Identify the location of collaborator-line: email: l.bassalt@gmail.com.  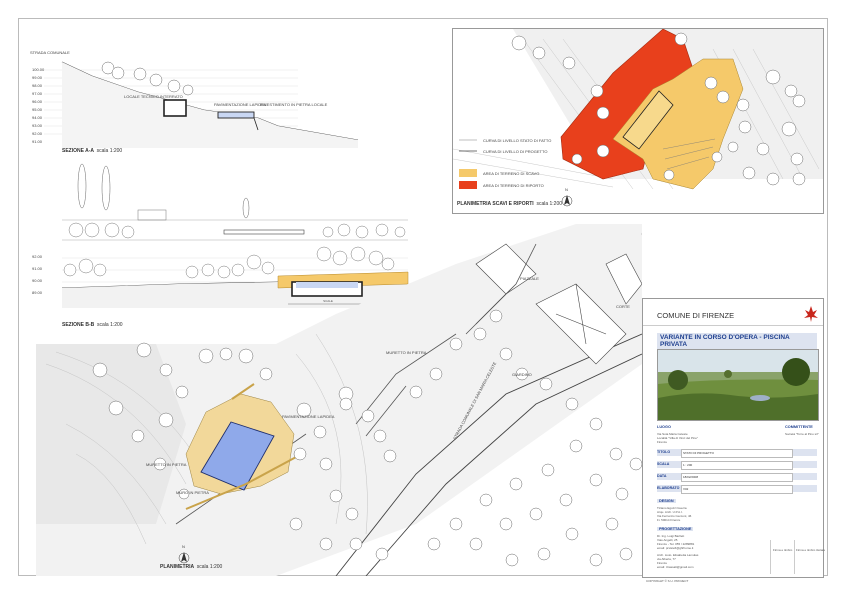
(675, 567).